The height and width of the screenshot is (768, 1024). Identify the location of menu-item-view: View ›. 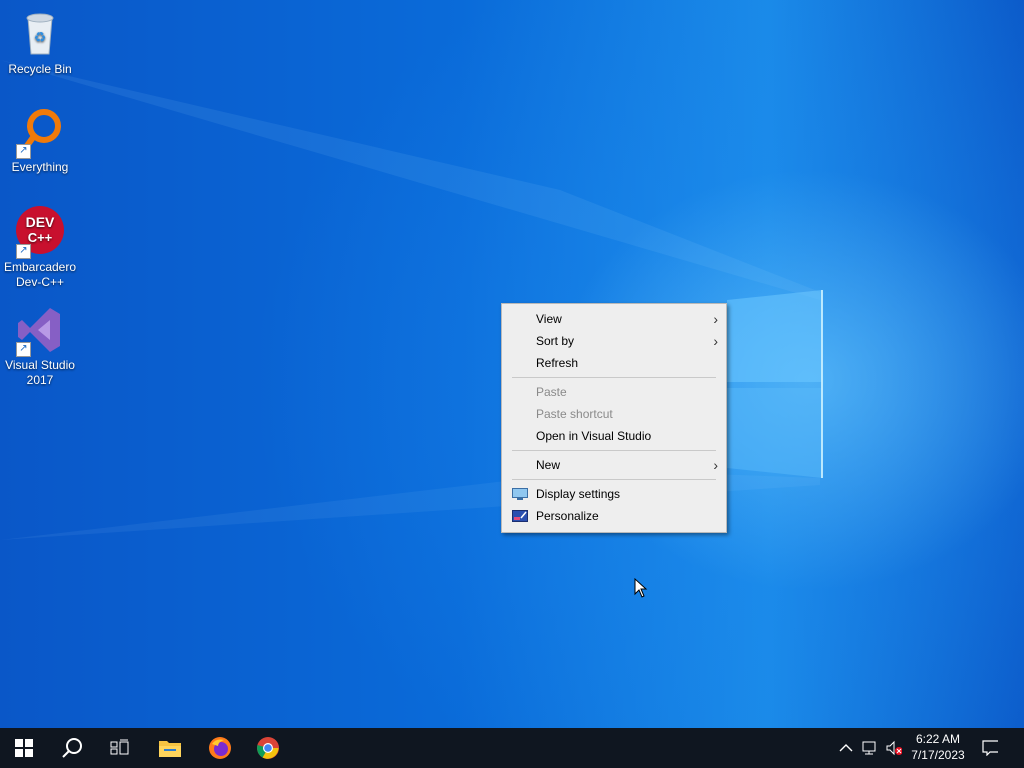
(614, 319).